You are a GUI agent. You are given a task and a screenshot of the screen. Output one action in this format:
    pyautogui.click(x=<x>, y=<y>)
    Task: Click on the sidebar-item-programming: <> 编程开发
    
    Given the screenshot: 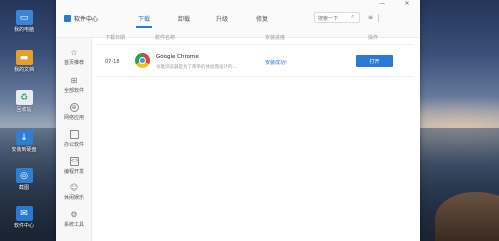 What is the action you would take?
    pyautogui.click(x=74, y=166)
    